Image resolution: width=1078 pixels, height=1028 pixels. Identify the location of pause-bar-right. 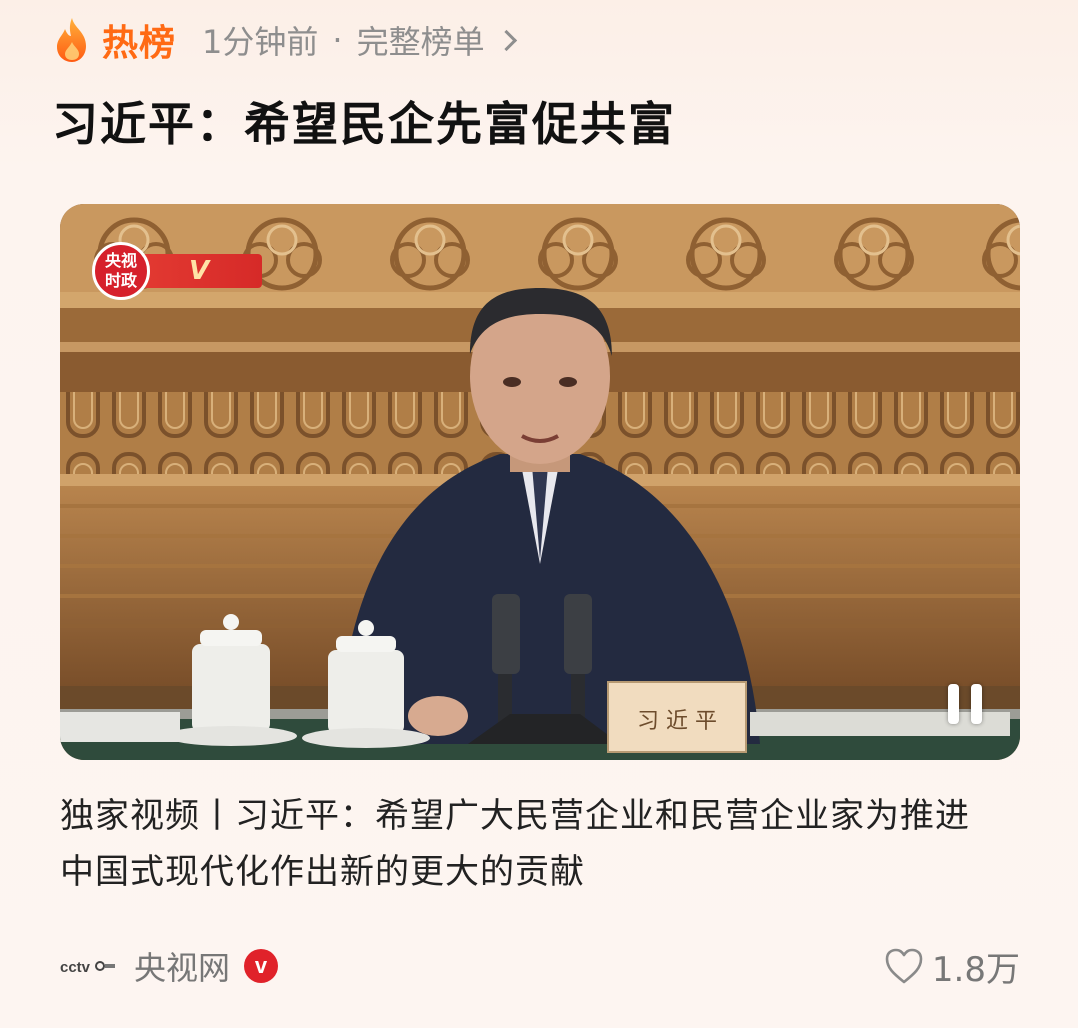
(976, 704).